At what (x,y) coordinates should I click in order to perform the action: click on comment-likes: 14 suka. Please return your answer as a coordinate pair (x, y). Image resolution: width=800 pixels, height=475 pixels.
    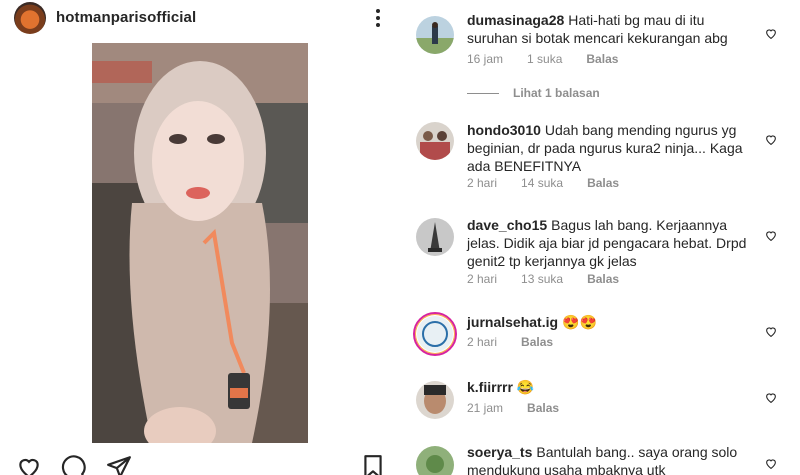
    Looking at the image, I should click on (542, 183).